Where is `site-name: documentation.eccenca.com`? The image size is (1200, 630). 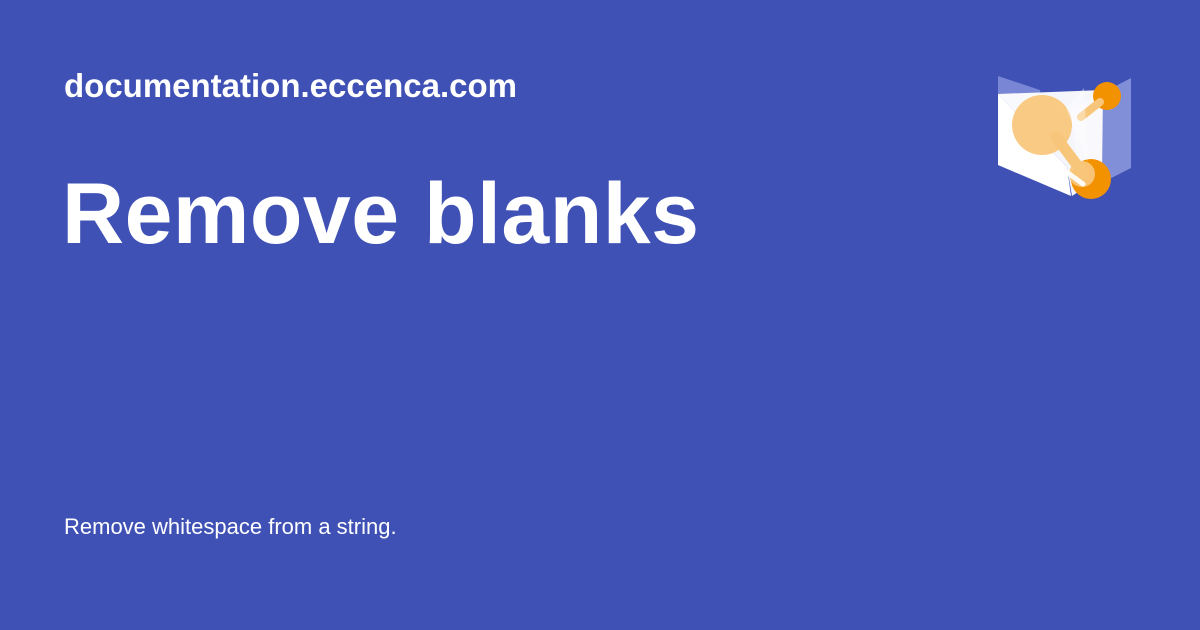 site-name: documentation.eccenca.com is located at coordinates (290, 86).